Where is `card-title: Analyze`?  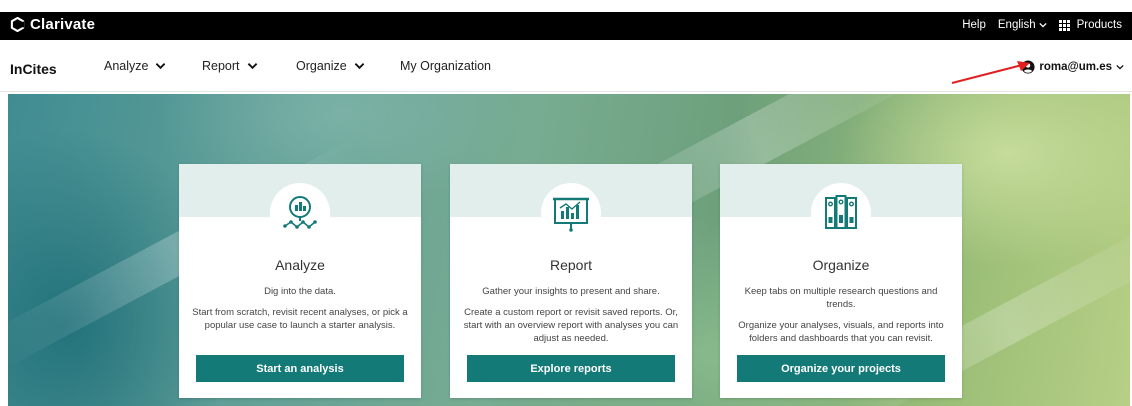
card-title: Analyze is located at coordinates (300, 265).